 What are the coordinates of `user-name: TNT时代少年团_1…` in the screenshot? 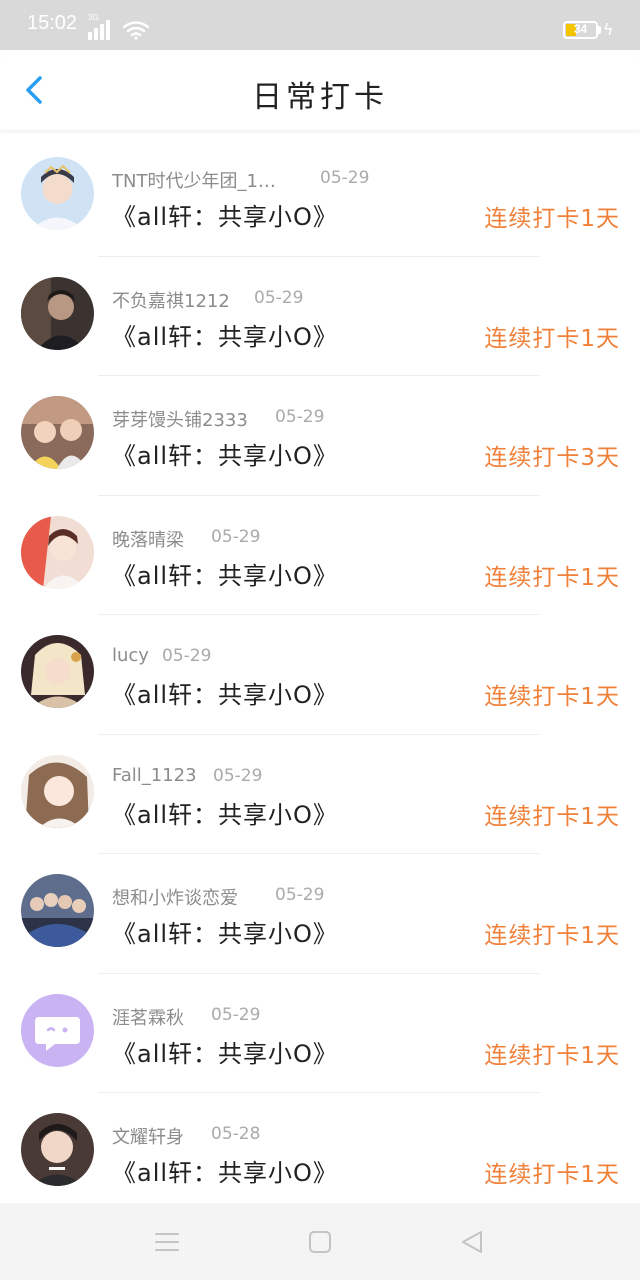 It's located at (194, 180).